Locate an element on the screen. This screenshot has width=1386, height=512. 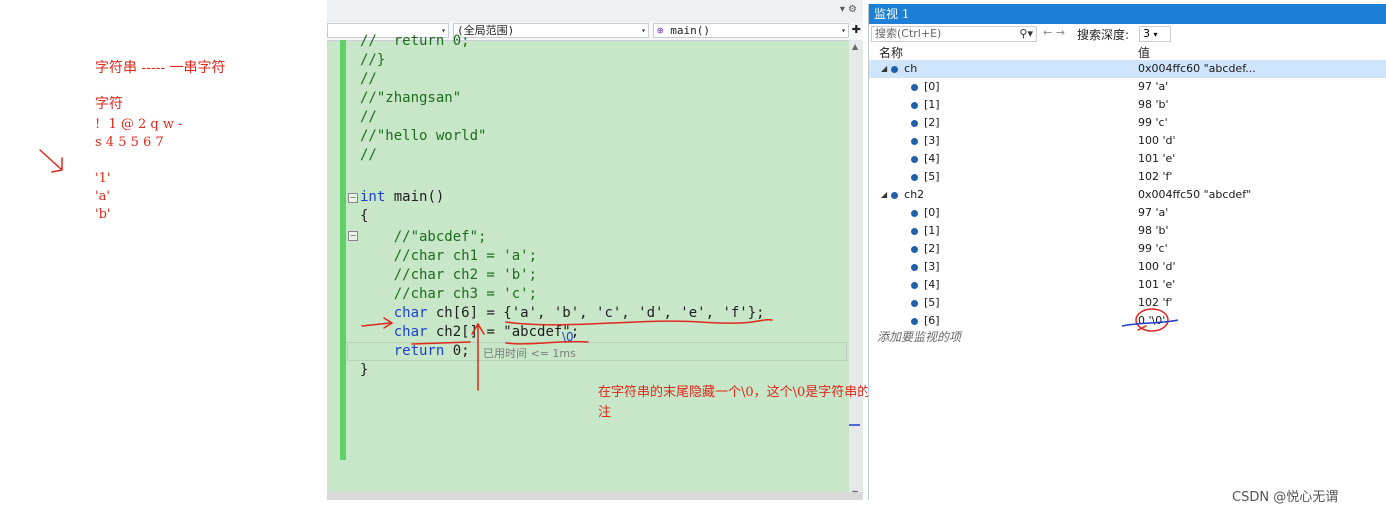
watch-var-name: [0] is located at coordinates (932, 212).